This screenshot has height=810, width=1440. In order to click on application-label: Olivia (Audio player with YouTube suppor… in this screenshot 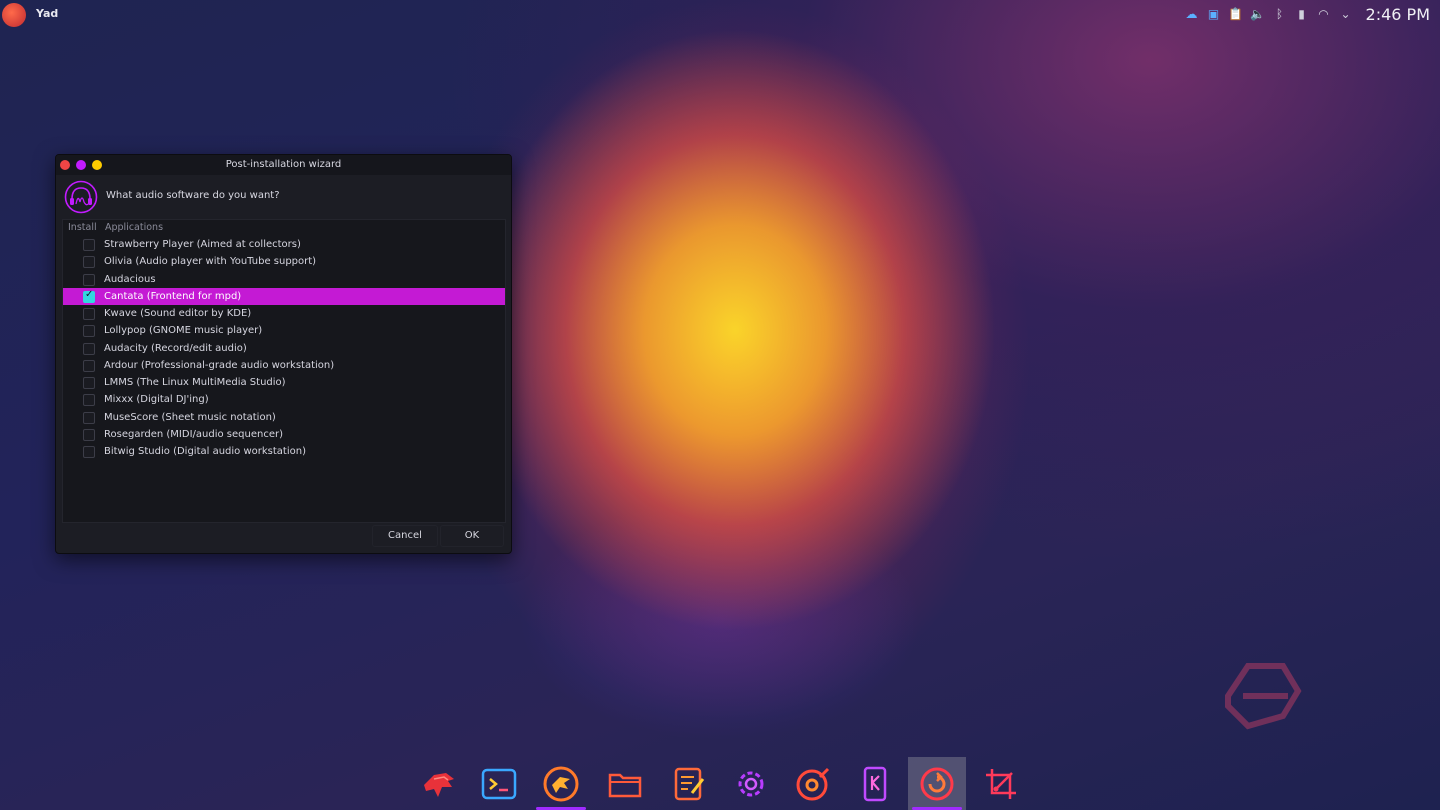, I will do `click(210, 262)`.